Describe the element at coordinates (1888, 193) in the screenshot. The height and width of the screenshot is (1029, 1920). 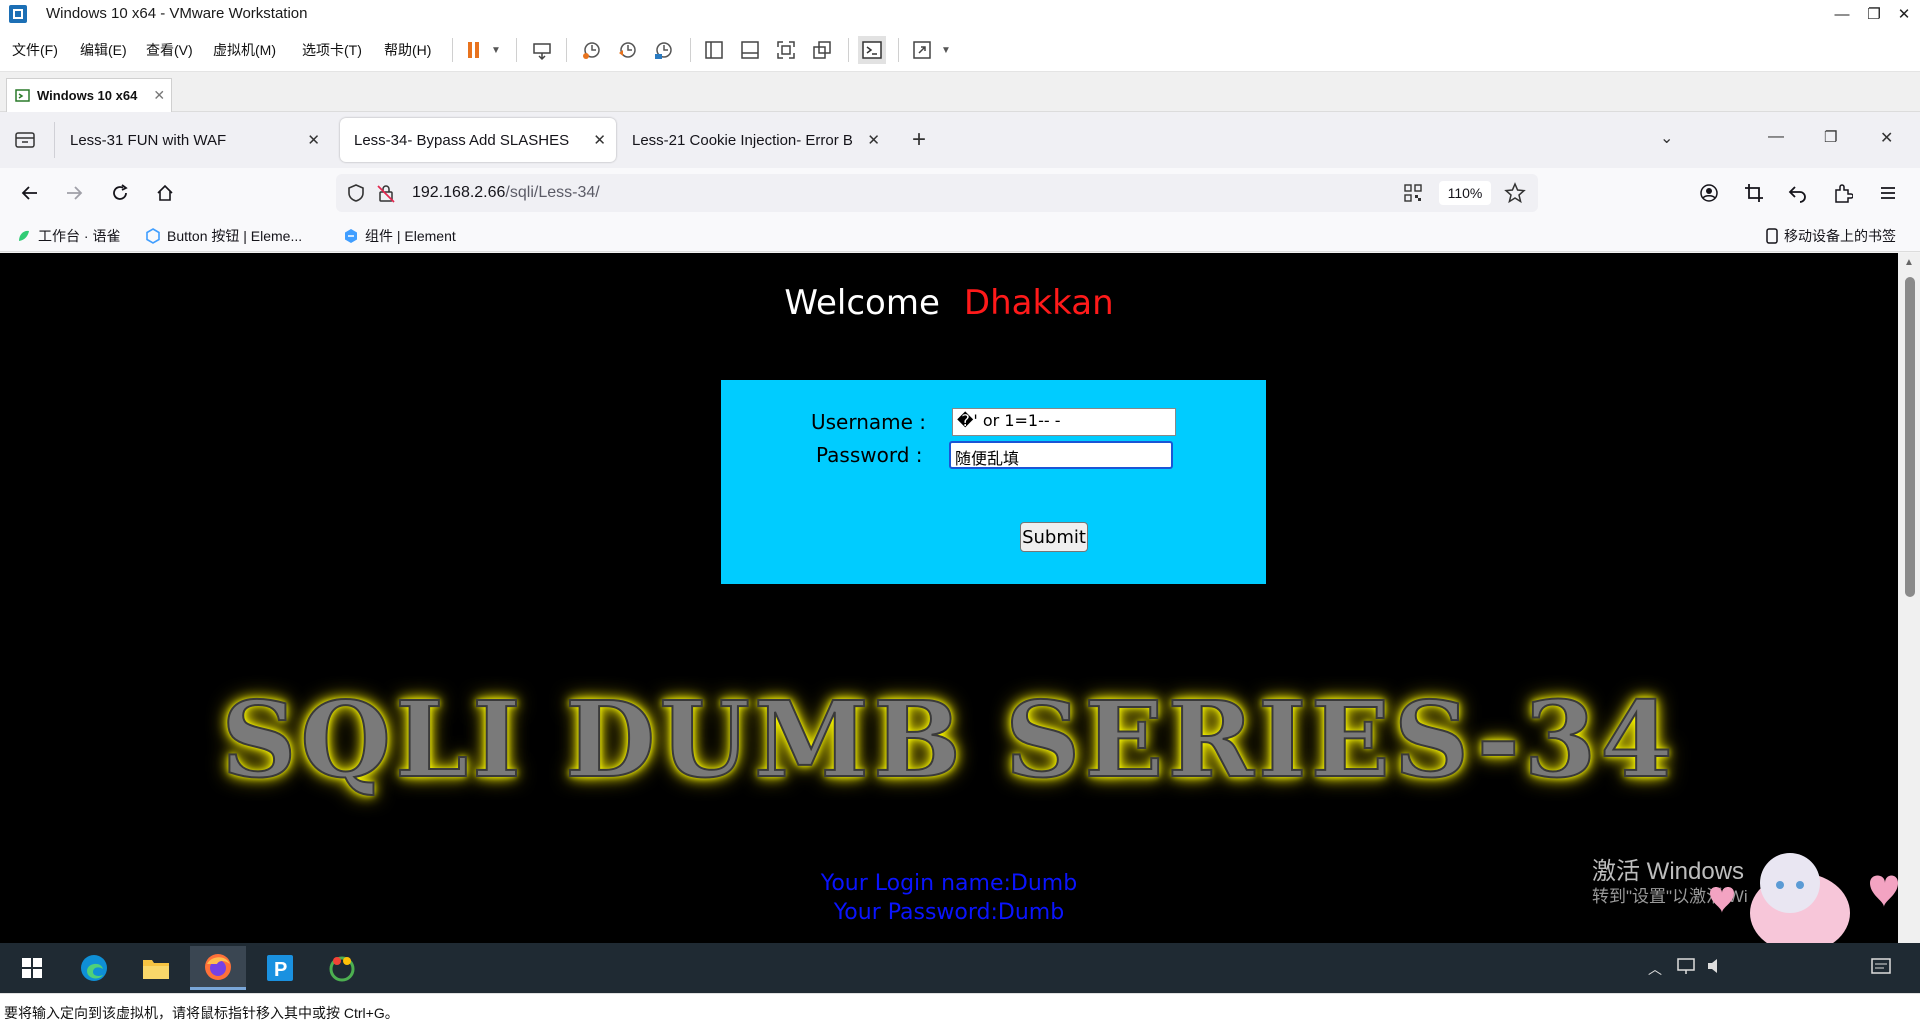
I see `menu-icon` at that location.